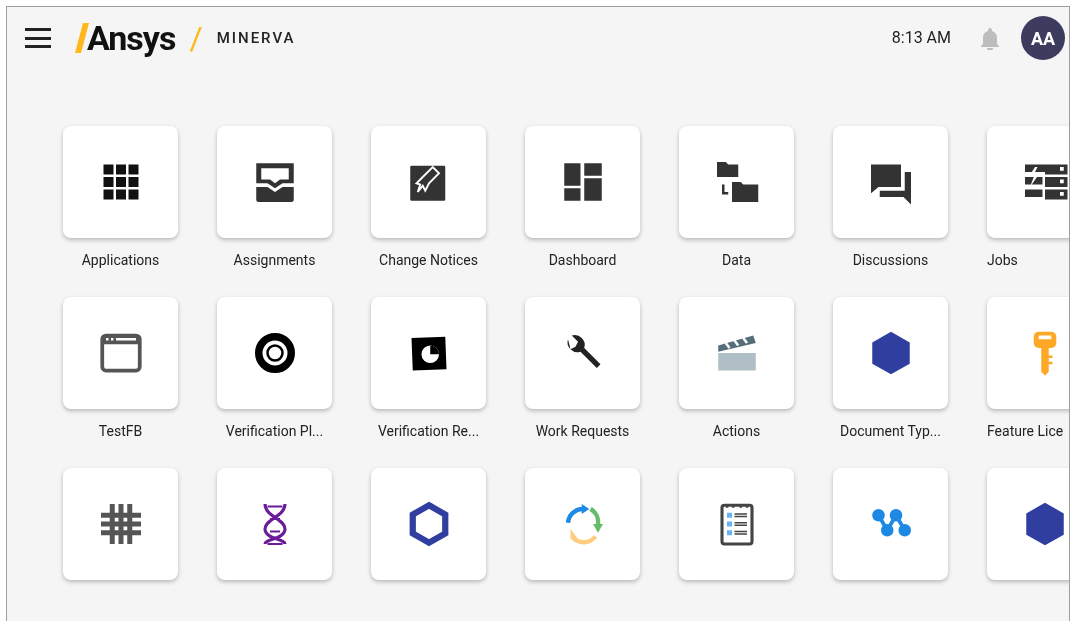  What do you see at coordinates (736, 260) in the screenshot?
I see `tile-label: Data` at bounding box center [736, 260].